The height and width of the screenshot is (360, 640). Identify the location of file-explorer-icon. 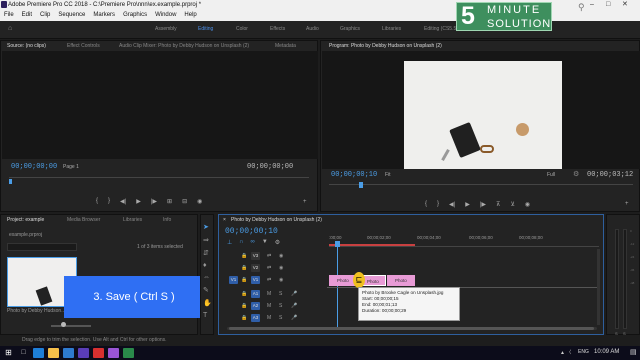
(53, 353).